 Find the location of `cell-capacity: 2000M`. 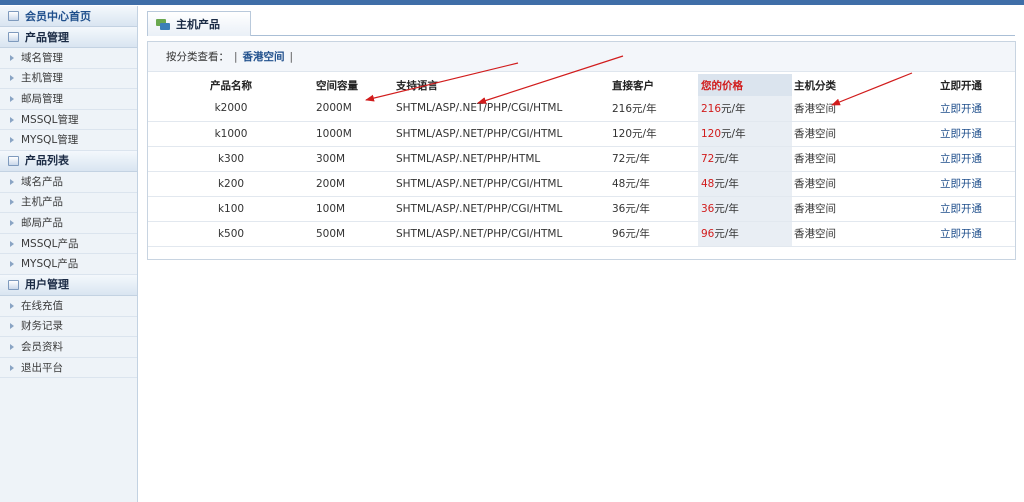

cell-capacity: 2000M is located at coordinates (350, 109).